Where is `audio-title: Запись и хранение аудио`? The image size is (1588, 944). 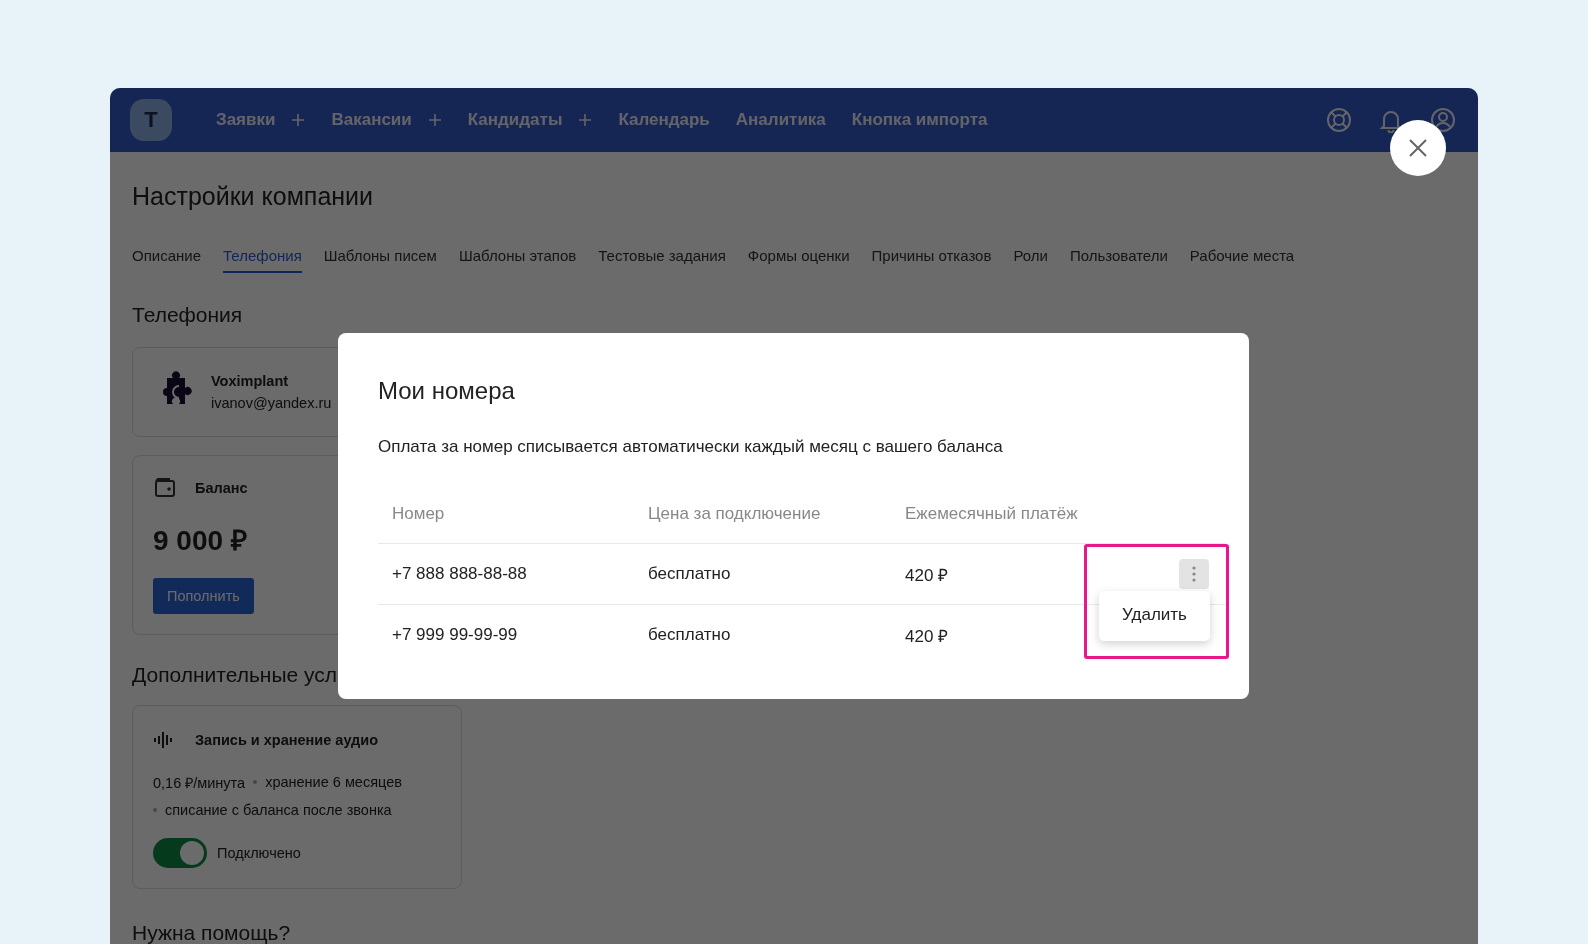 audio-title: Запись и хранение аудио is located at coordinates (287, 740).